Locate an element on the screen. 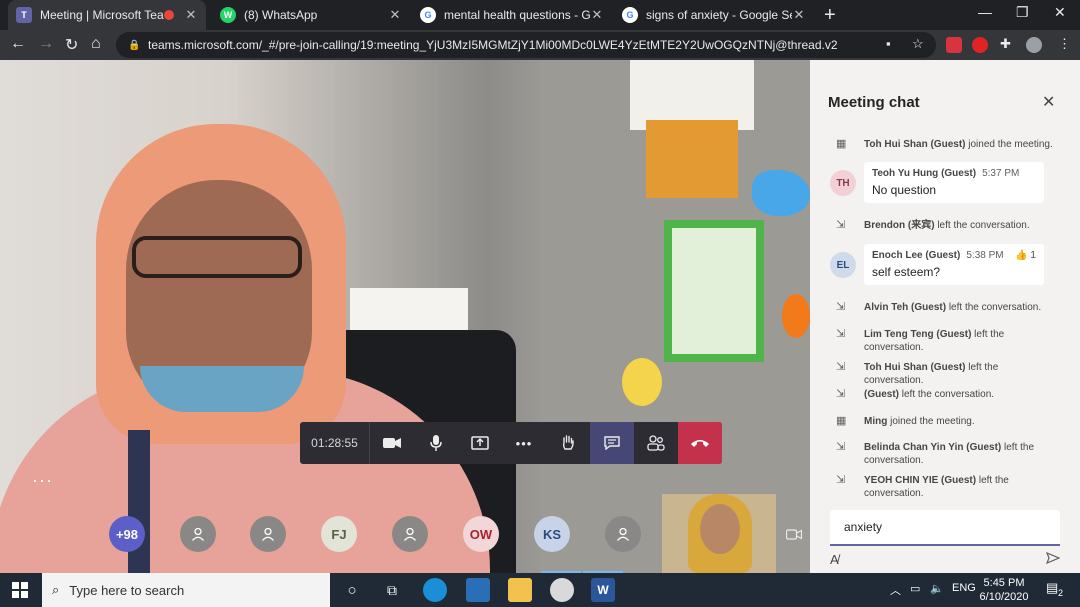  word-icon: W is located at coordinates (603, 590).